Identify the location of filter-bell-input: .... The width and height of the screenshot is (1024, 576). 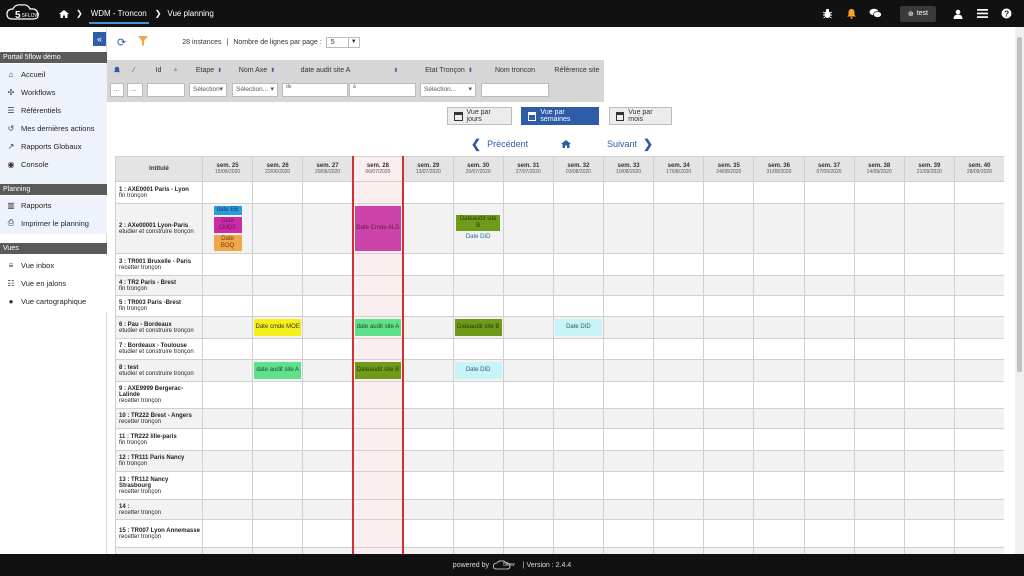
(117, 90).